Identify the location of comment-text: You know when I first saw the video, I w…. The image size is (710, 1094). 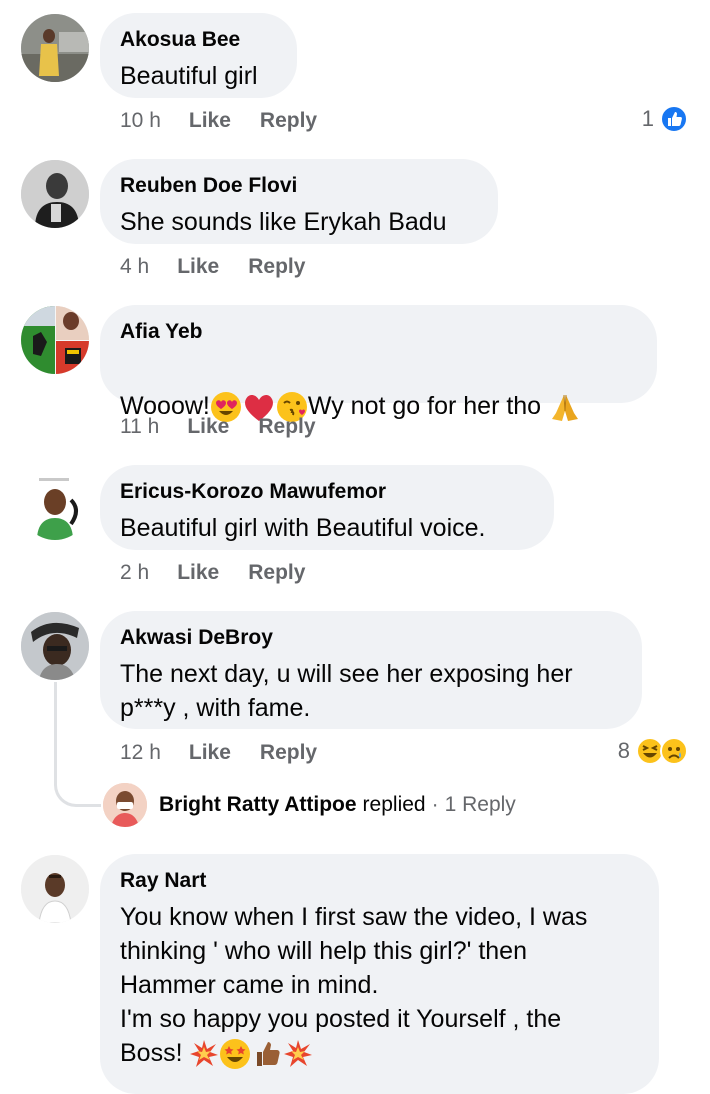
(379, 985).